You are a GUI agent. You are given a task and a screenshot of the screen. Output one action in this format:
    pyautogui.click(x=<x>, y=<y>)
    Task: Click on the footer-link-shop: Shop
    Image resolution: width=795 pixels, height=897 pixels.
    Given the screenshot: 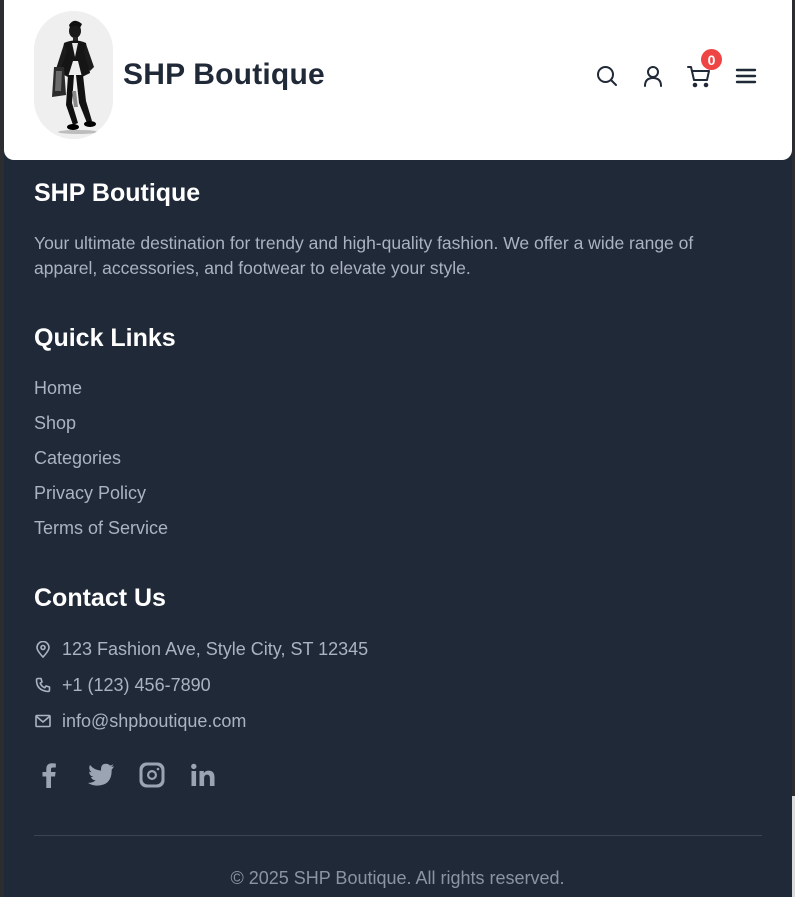 What is the action you would take?
    pyautogui.click(x=55, y=423)
    